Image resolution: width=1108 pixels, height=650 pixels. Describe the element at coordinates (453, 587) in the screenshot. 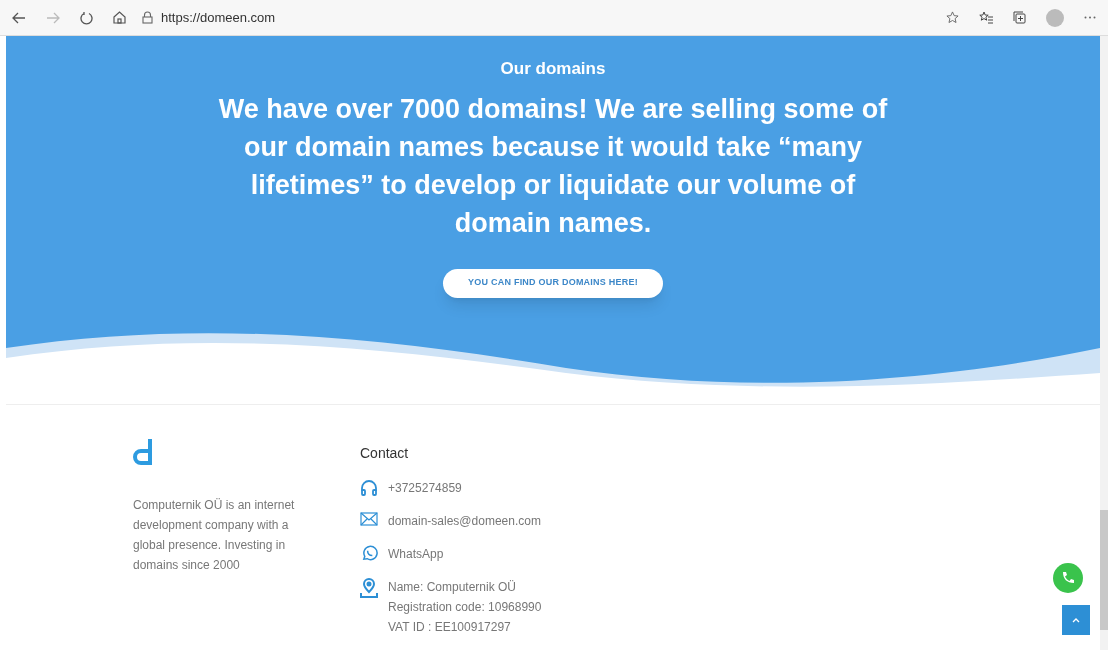

I see `contact-text: Name: Computernik OÜ` at that location.